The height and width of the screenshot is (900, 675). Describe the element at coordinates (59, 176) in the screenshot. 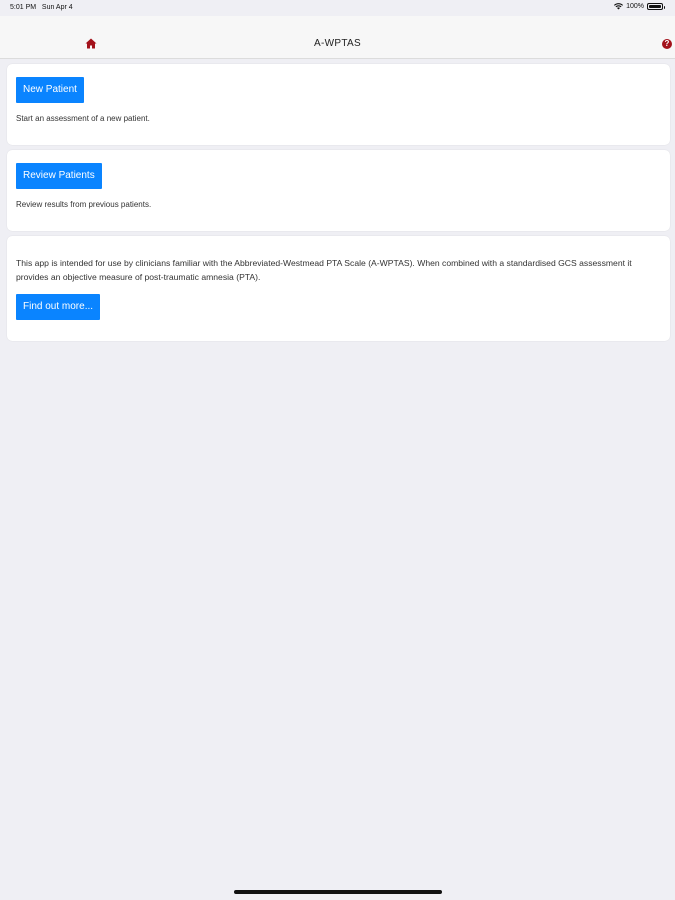

I see `review-patients-button: Review Patients` at that location.